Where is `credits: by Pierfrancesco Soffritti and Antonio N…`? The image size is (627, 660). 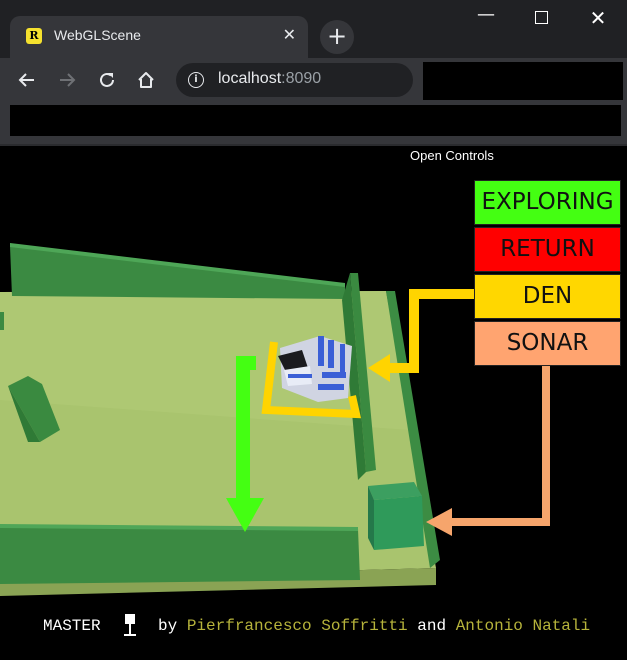 credits: by Pierfrancesco Soffritti and Antonio N… is located at coordinates (374, 626).